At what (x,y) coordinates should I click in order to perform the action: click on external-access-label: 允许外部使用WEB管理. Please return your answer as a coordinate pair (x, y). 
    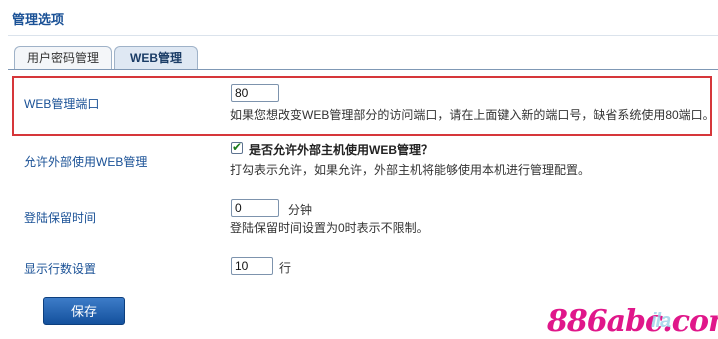
    Looking at the image, I should click on (86, 162).